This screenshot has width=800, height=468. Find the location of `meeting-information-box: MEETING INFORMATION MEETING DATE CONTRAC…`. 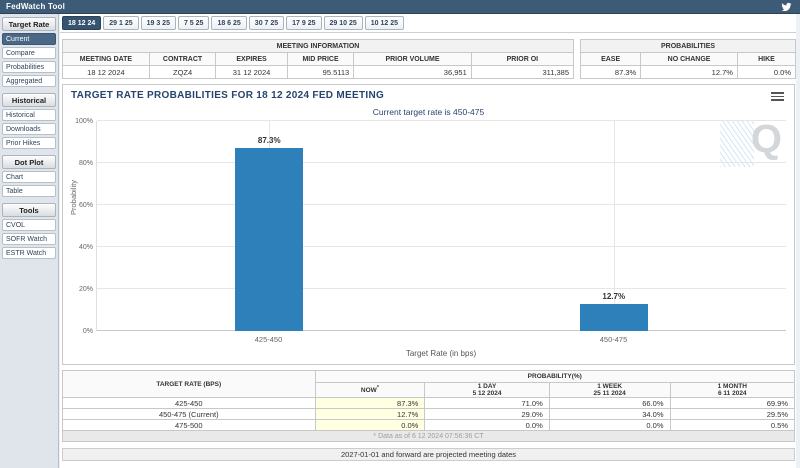

meeting-information-box: MEETING INFORMATION MEETING DATE CONTRAC… is located at coordinates (318, 59).